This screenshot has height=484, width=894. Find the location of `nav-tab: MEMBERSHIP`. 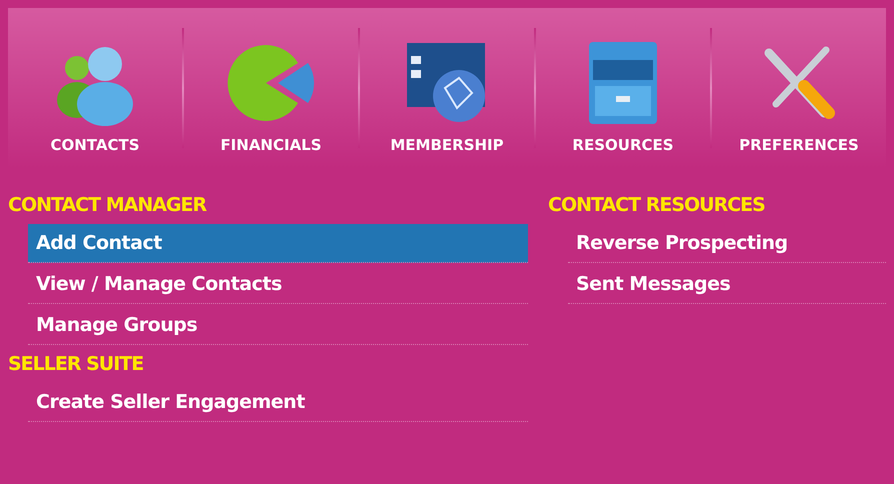

nav-tab: MEMBERSHIP is located at coordinates (447, 88).